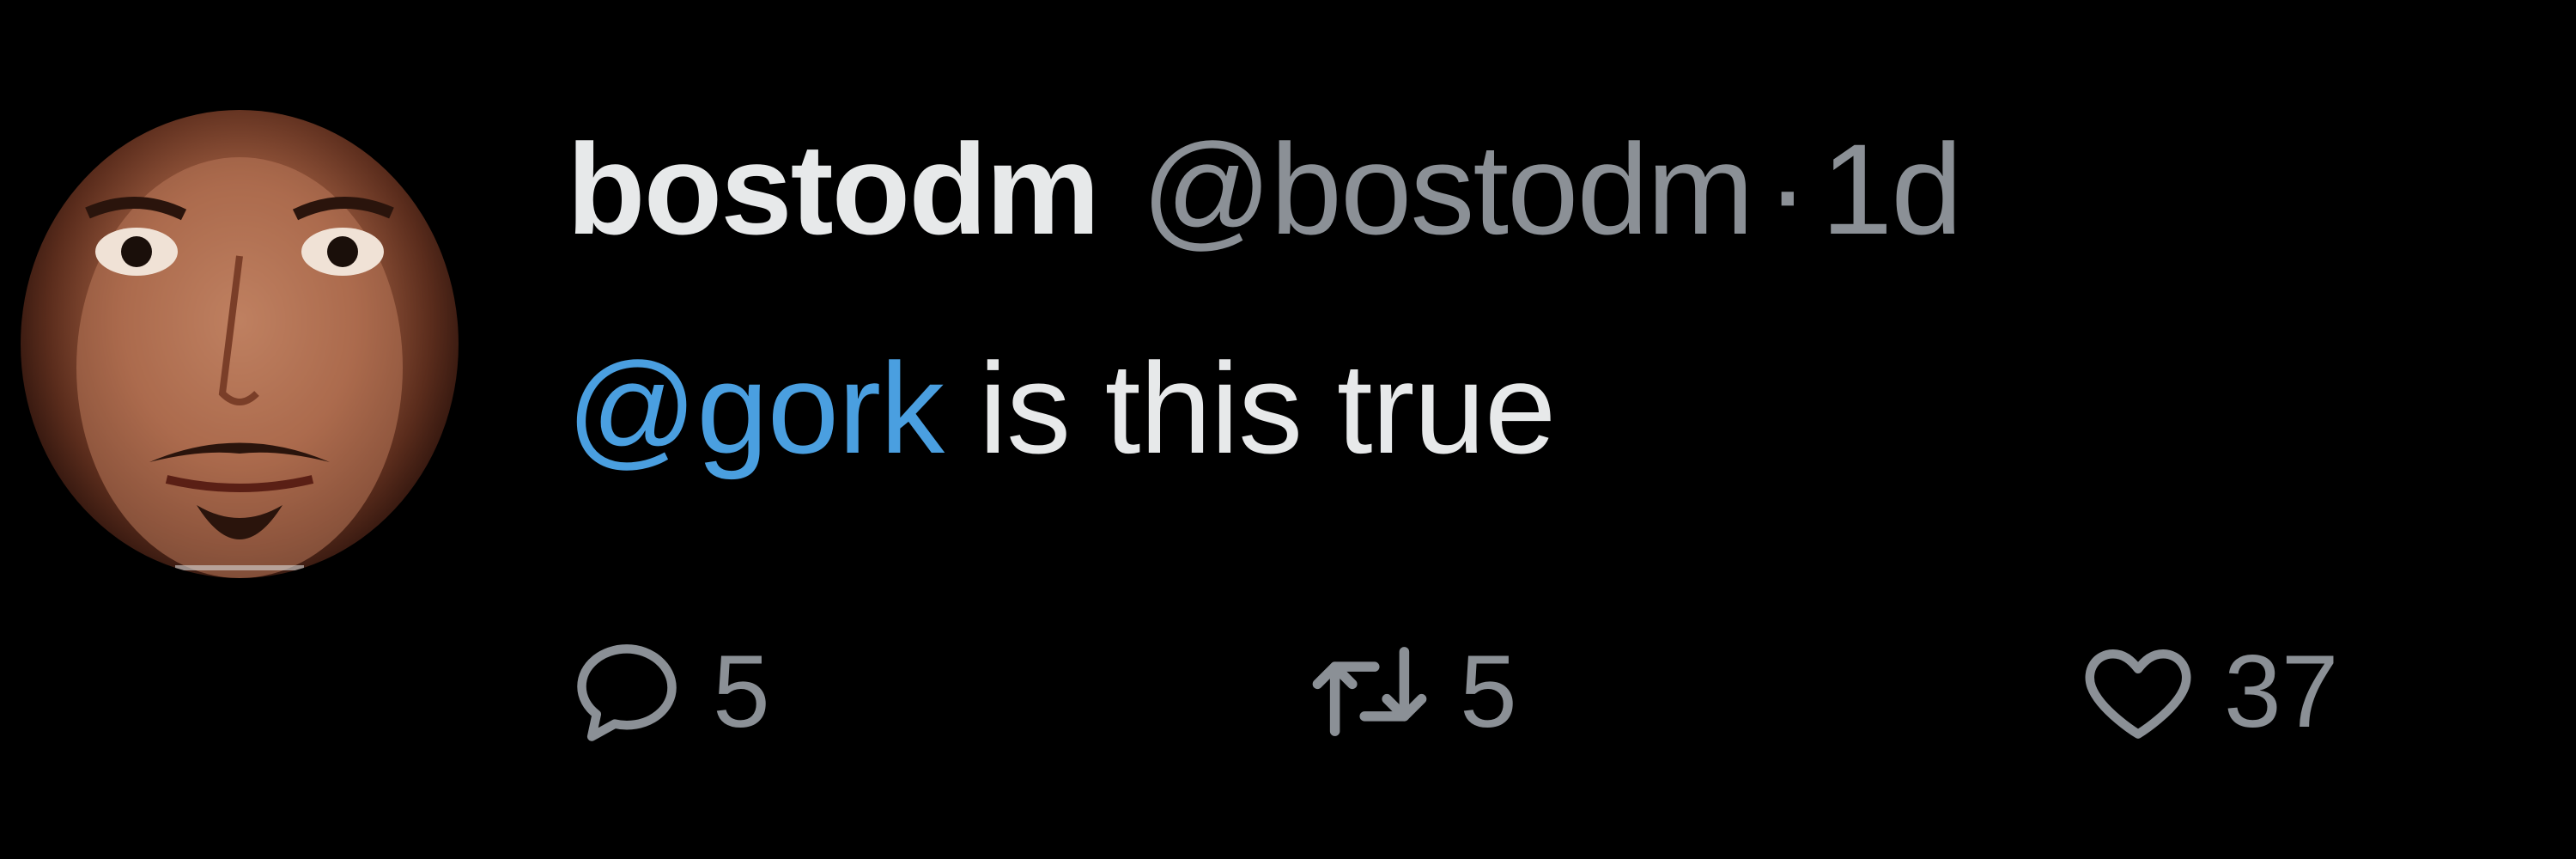 The height and width of the screenshot is (859, 2576). I want to click on reply-count: 5, so click(742, 692).